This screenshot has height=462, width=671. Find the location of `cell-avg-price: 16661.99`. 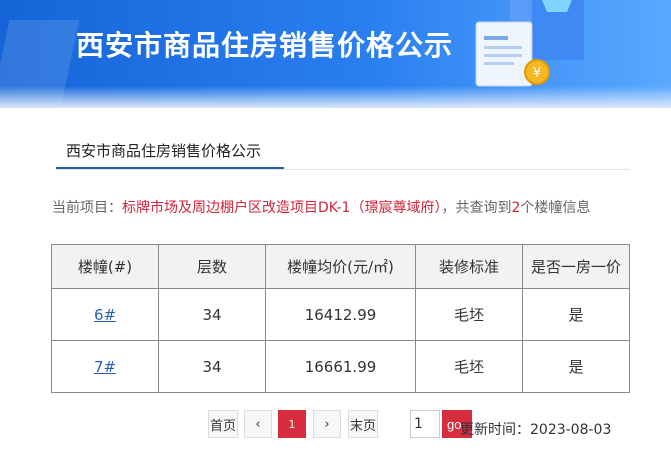

cell-avg-price: 16661.99 is located at coordinates (340, 366).